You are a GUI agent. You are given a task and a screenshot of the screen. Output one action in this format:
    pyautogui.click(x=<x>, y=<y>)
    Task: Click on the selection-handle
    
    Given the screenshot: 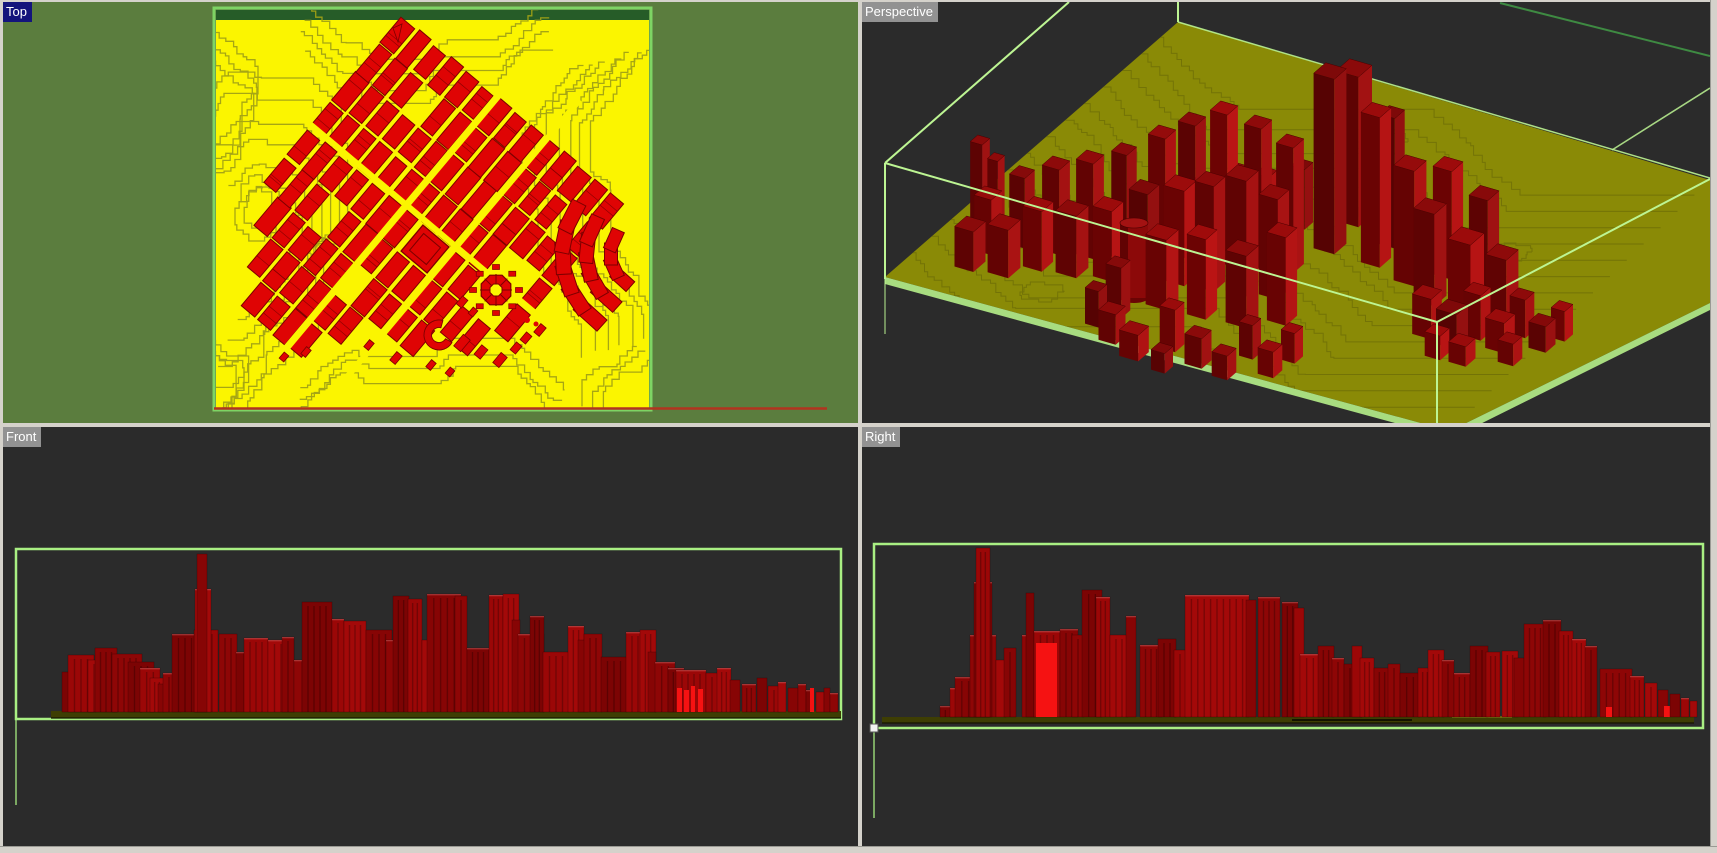 What is the action you would take?
    pyautogui.click(x=874, y=728)
    